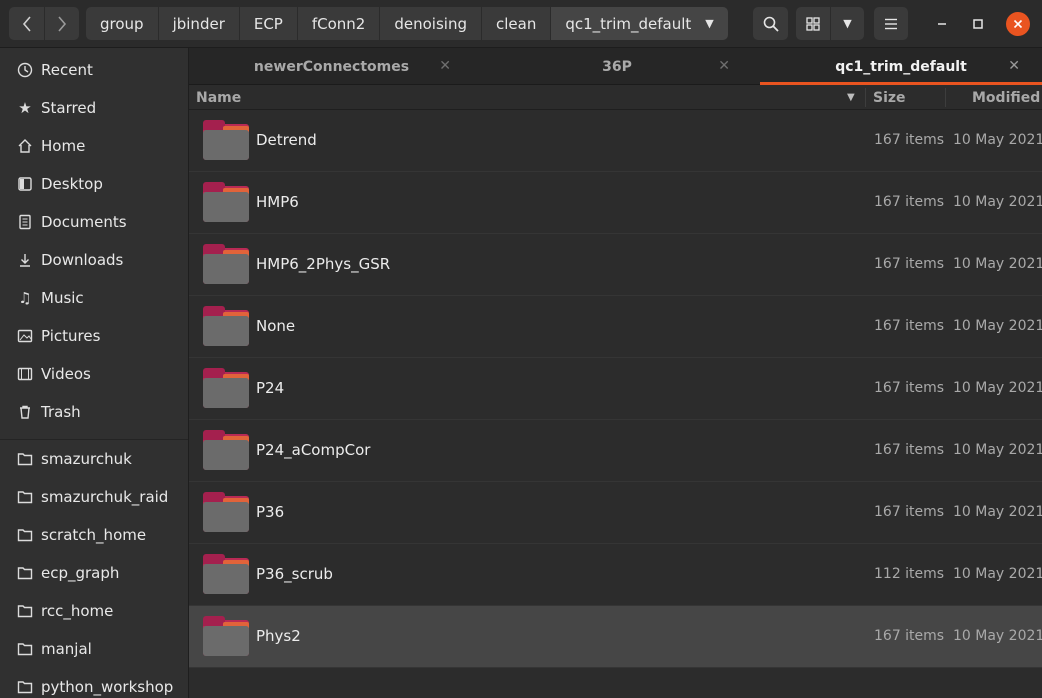 The image size is (1042, 698). I want to click on grid-view-icon, so click(813, 23).